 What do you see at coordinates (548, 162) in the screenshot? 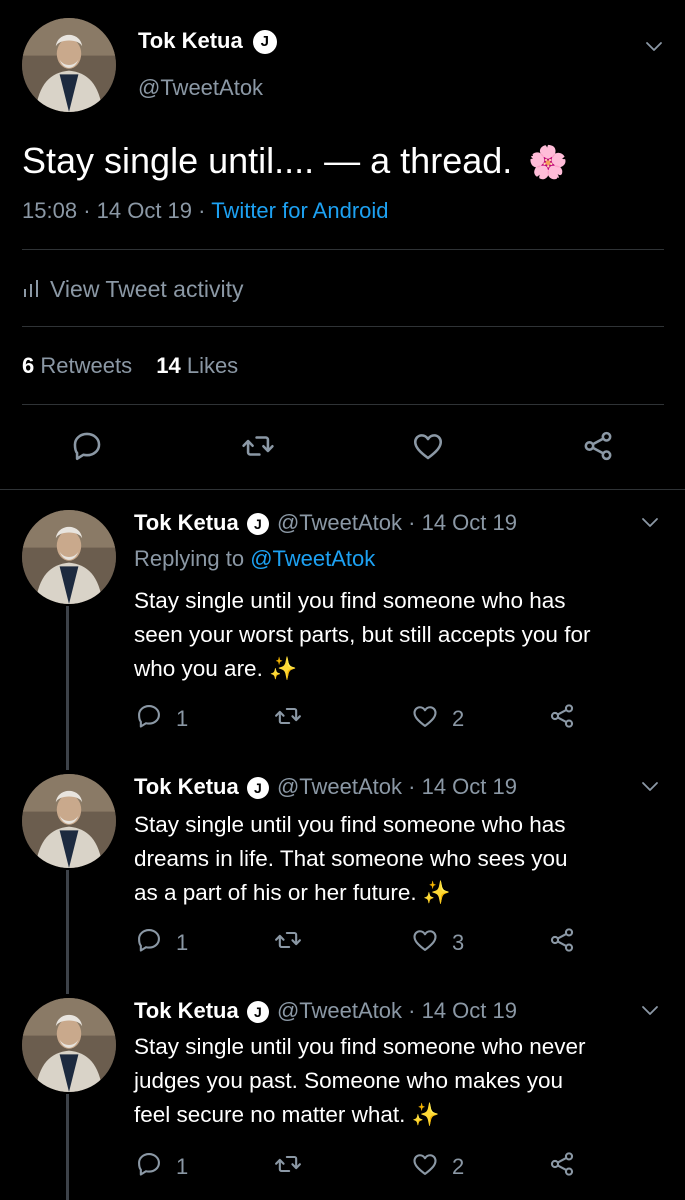
I see `cherry-blossom-emoji: 🌸` at bounding box center [548, 162].